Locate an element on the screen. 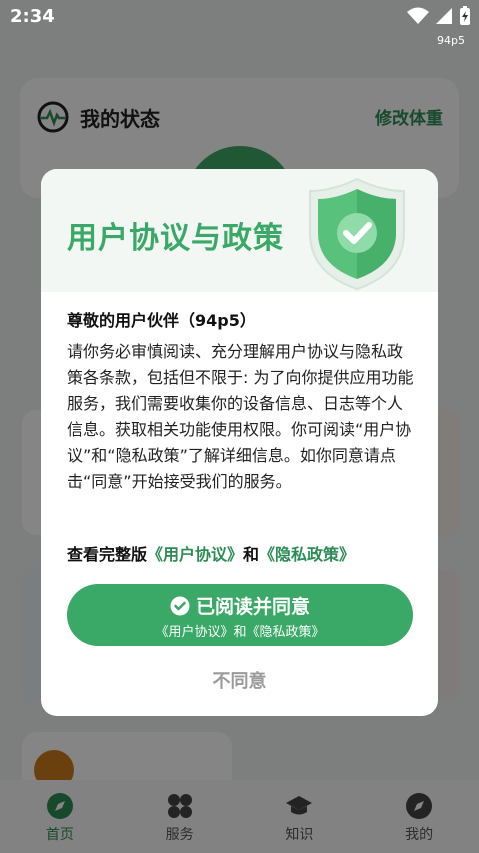  links-and: 和 is located at coordinates (251, 554).